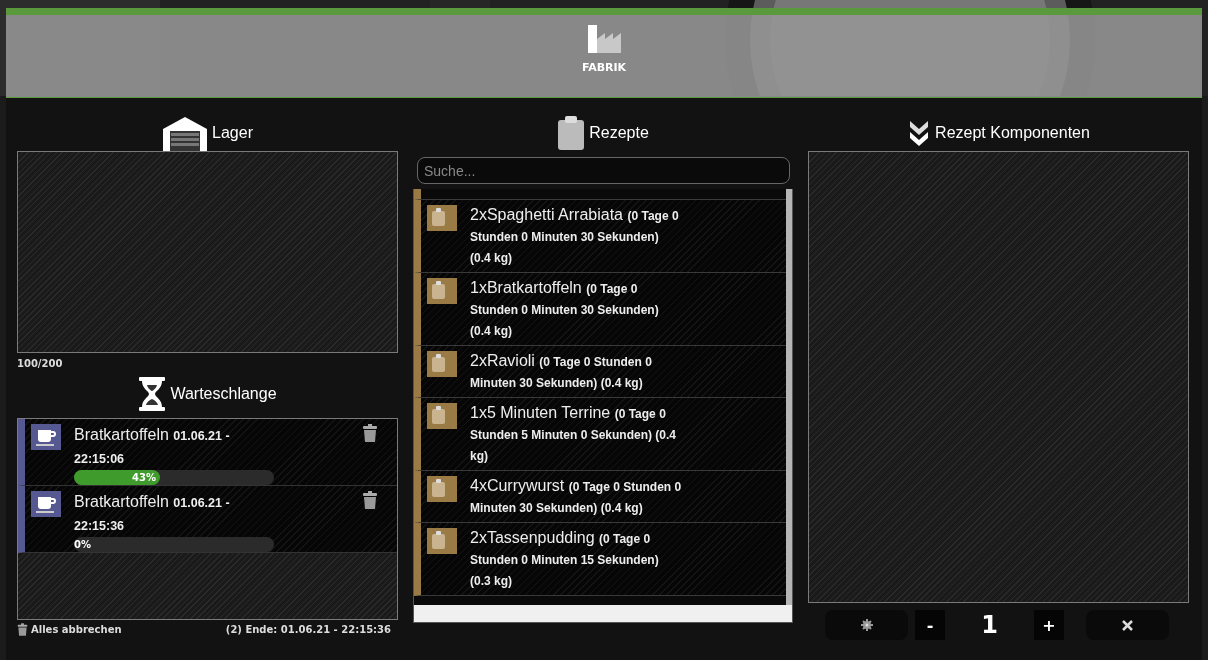  I want to click on queue-item: Bratkartoffeln 01.06.21 - 22:15:36 0%, so click(207, 519).